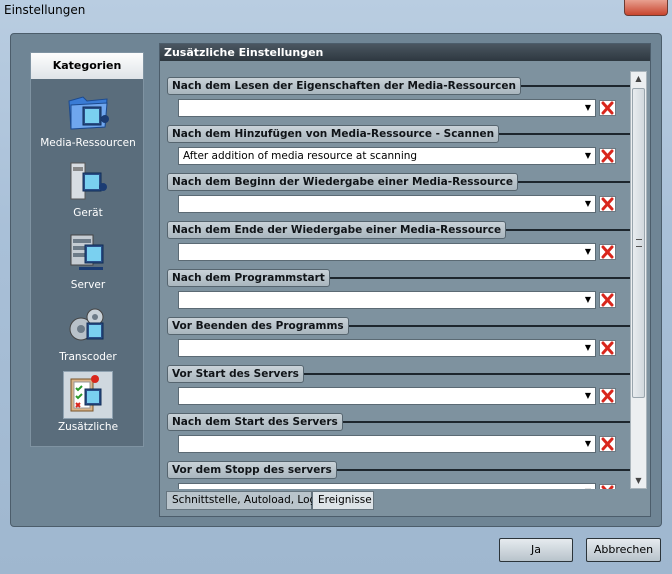 The image size is (672, 574). Describe the element at coordinates (88, 357) in the screenshot. I see `sidebar-item-label: Transcoder` at that location.